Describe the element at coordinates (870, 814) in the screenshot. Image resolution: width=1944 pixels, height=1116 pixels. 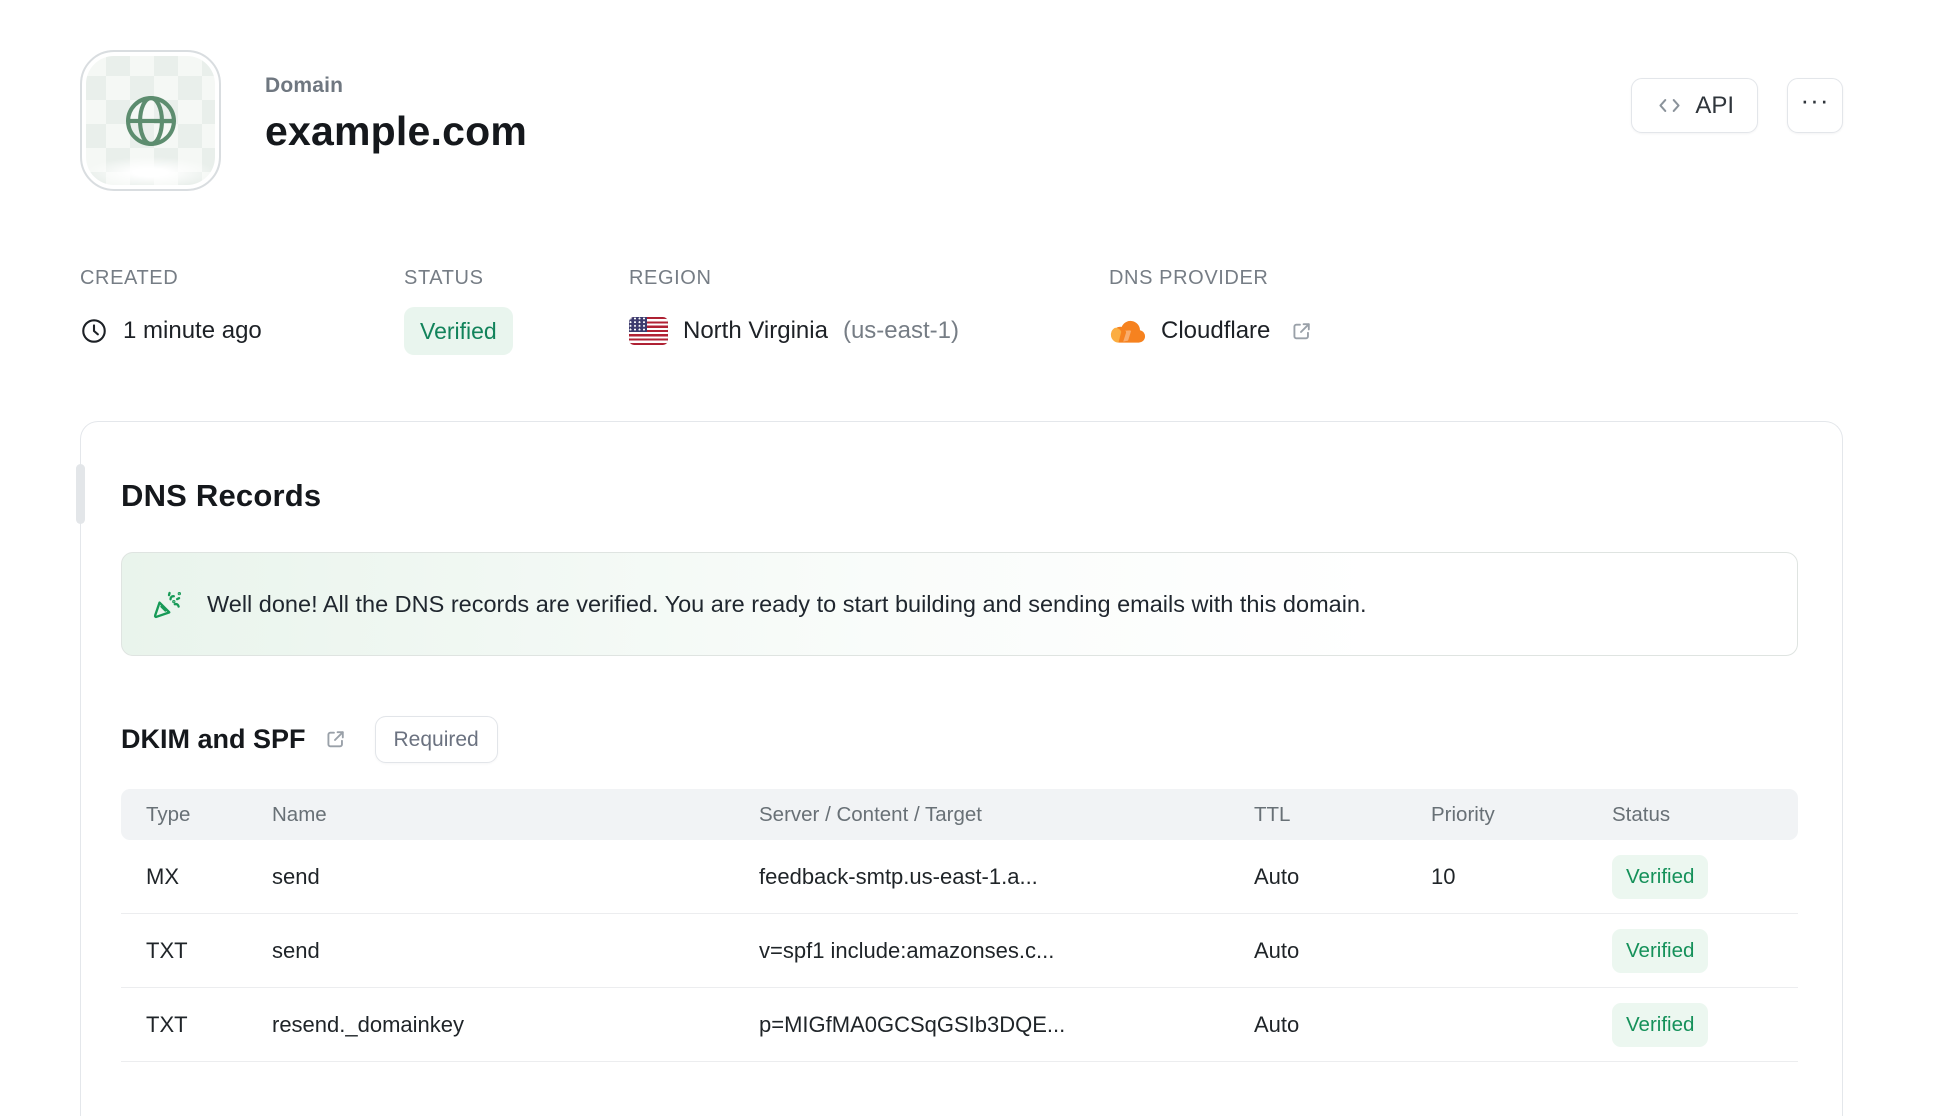
I see `col-header-content: Server / Content / Target` at that location.